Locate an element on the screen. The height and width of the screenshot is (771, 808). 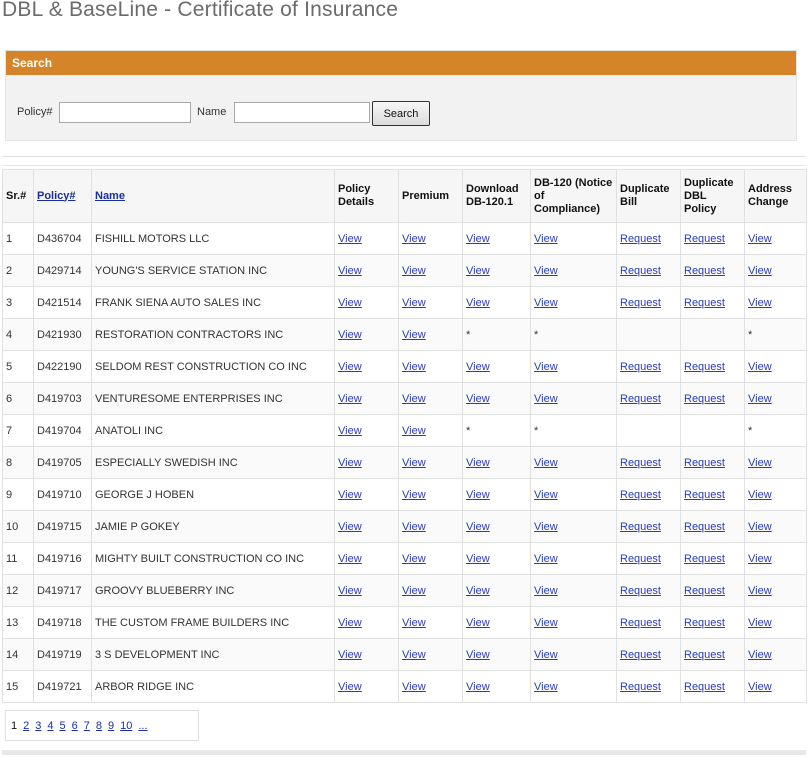
search-button: Search is located at coordinates (401, 113).